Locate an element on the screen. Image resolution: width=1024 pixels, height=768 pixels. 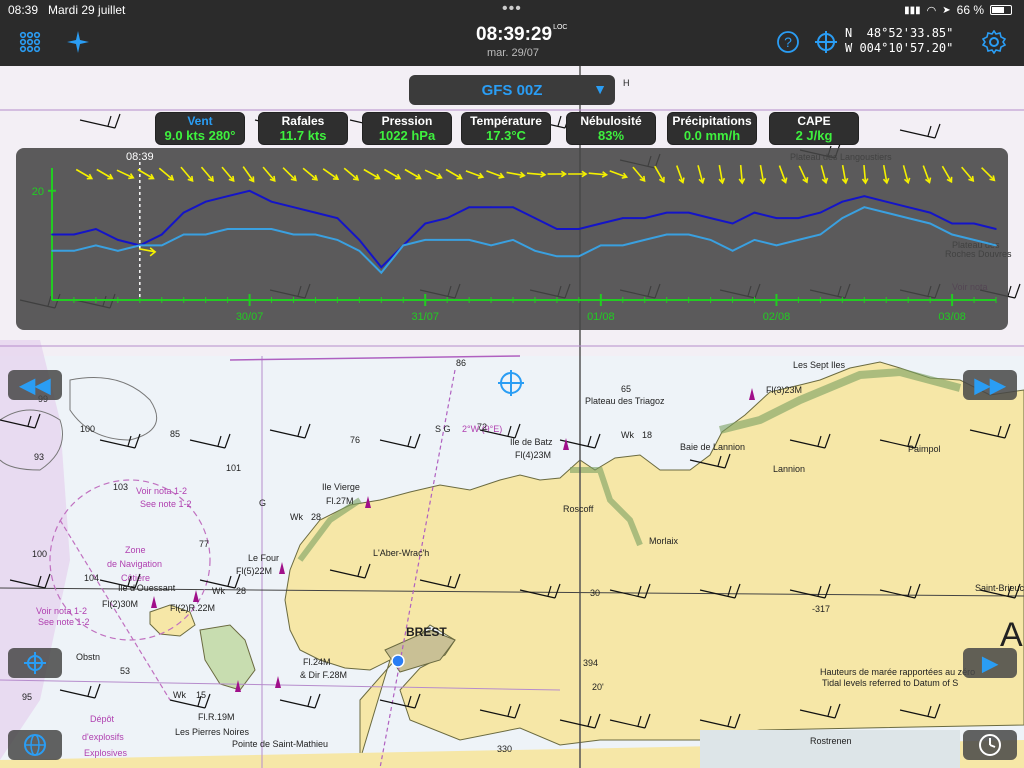
param-label: Rafales is located at coordinates (303, 121).